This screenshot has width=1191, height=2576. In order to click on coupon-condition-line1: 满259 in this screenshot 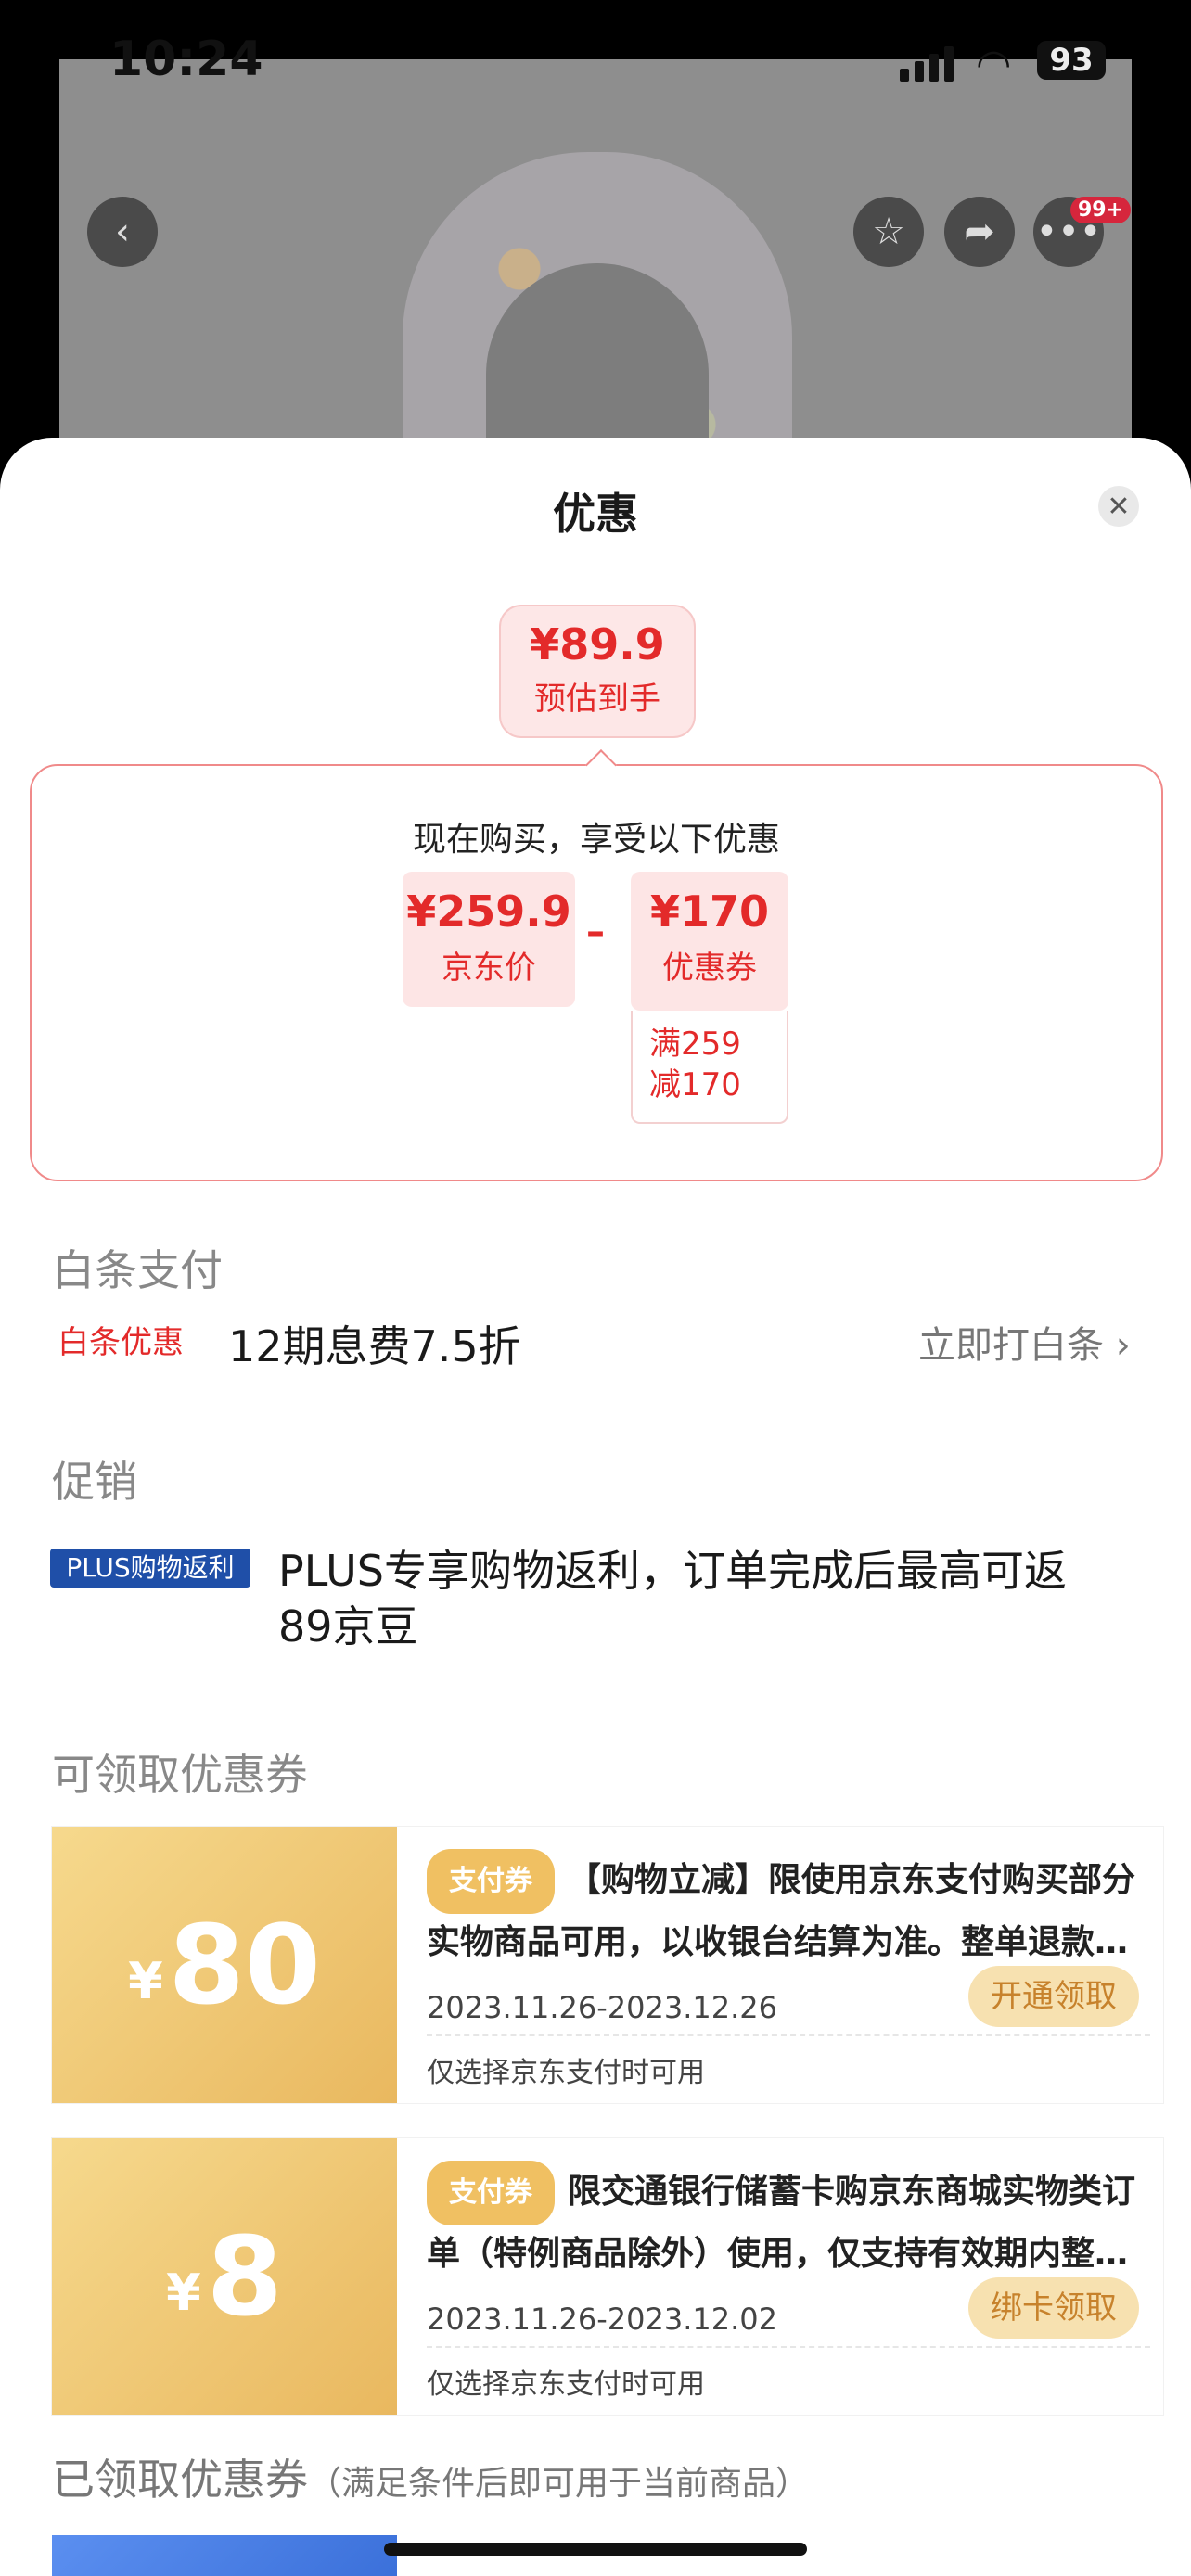, I will do `click(695, 1044)`.